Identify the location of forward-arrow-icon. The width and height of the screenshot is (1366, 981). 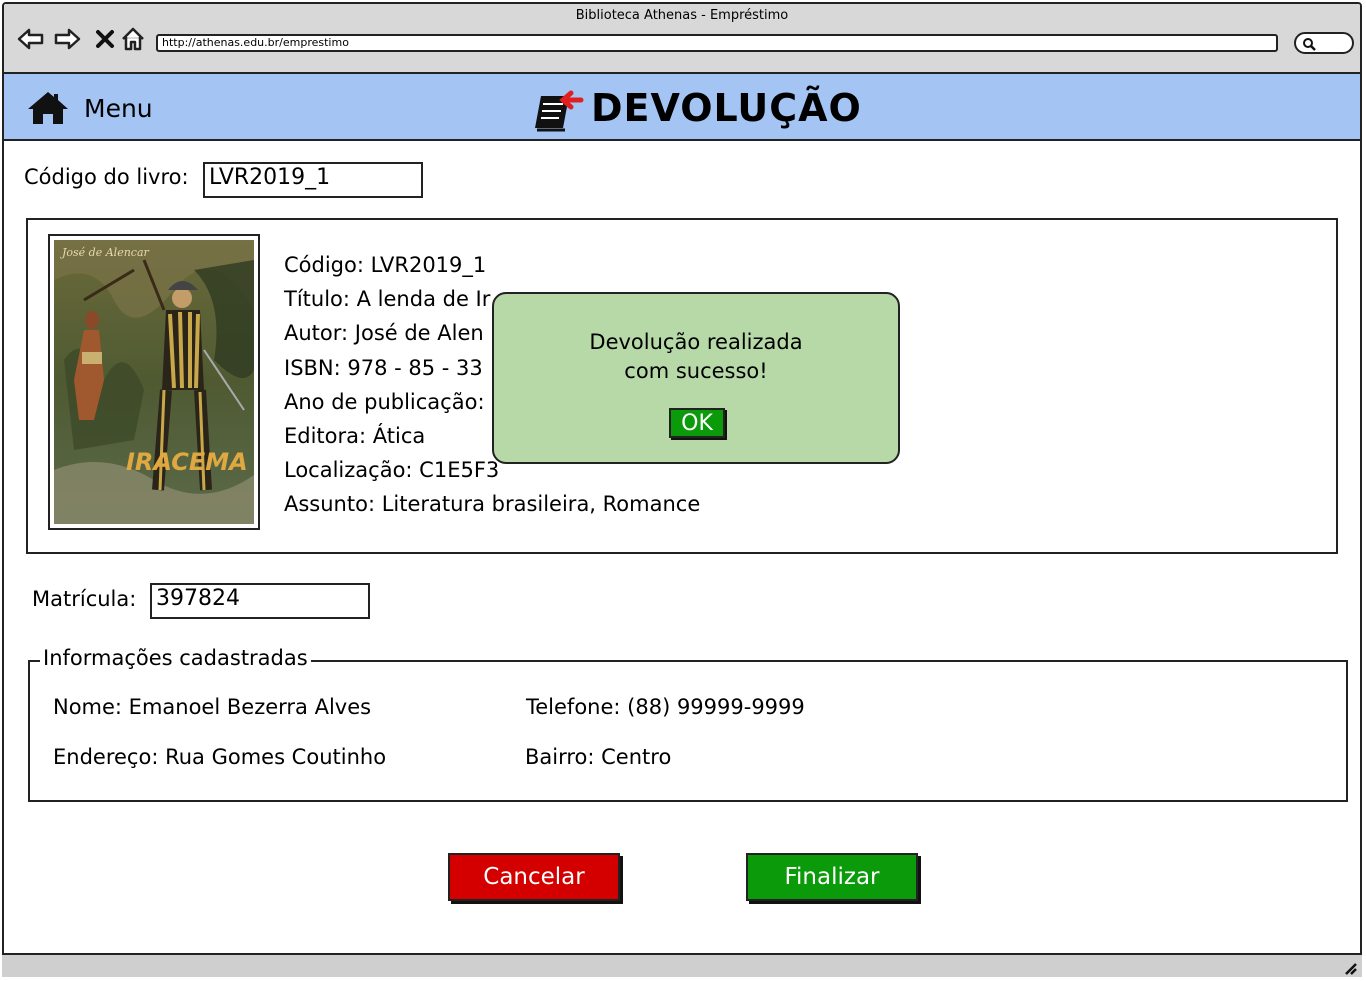
(67, 39).